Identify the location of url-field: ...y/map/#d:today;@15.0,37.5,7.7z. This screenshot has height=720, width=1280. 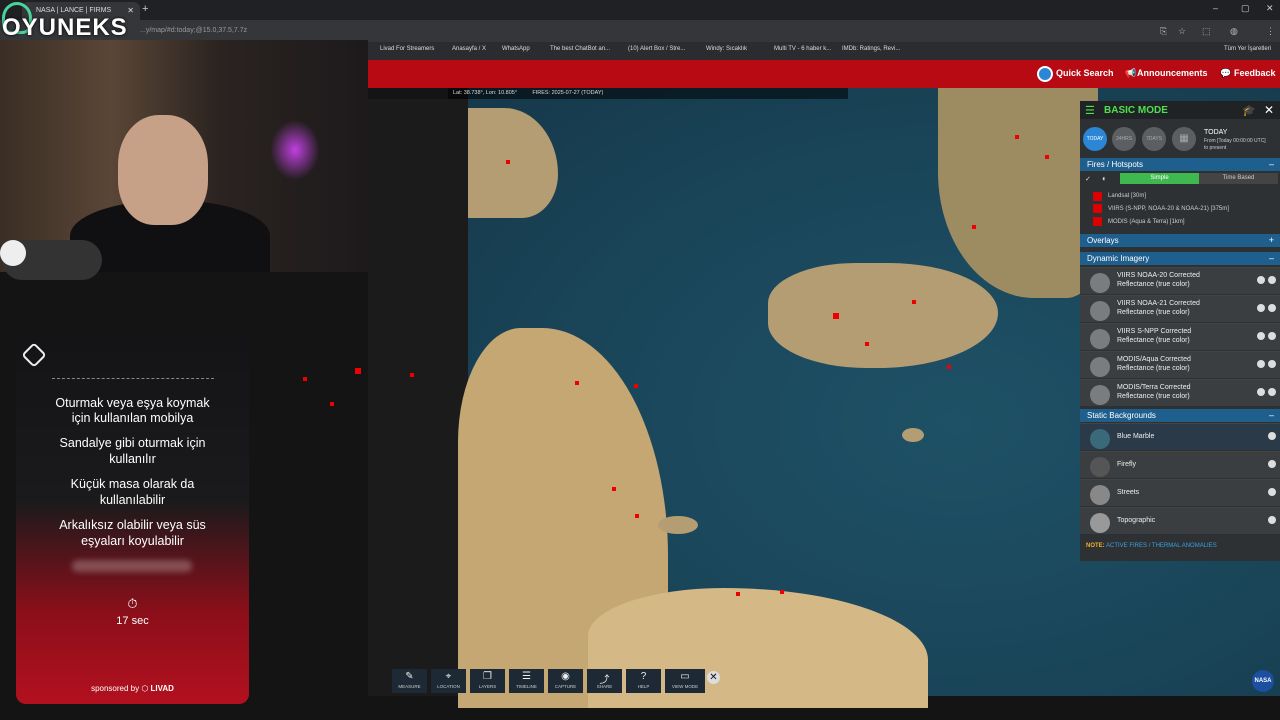
(193, 30).